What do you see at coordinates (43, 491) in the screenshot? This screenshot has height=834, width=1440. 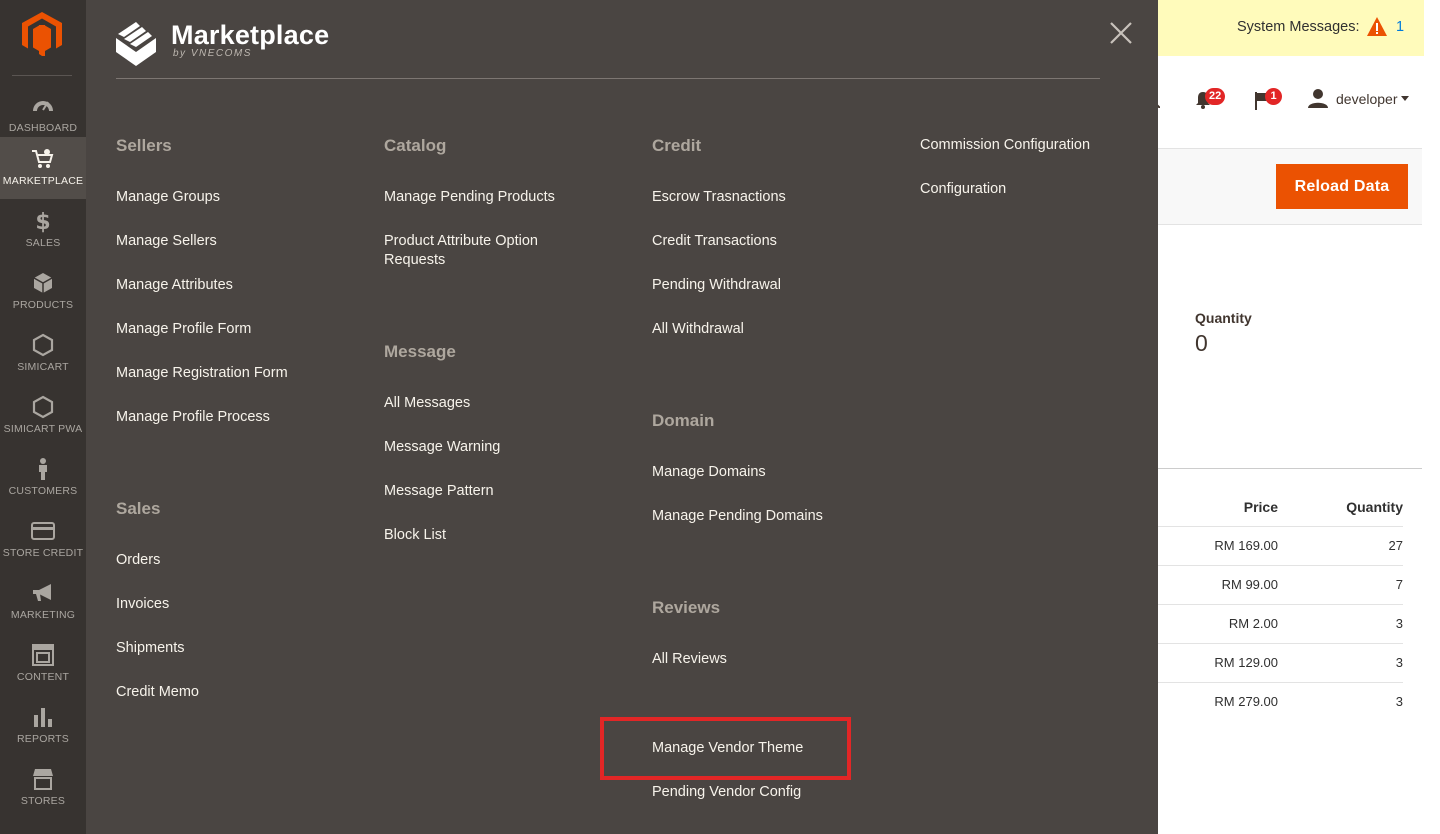 I see `sidebar-item-label: CUSTOMERS` at bounding box center [43, 491].